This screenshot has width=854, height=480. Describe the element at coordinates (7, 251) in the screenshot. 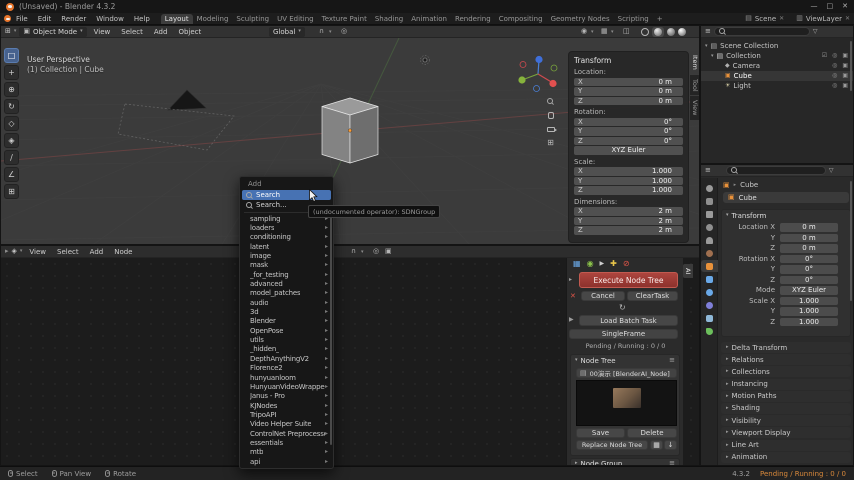

I see `toolbar-toggle-icon` at that location.